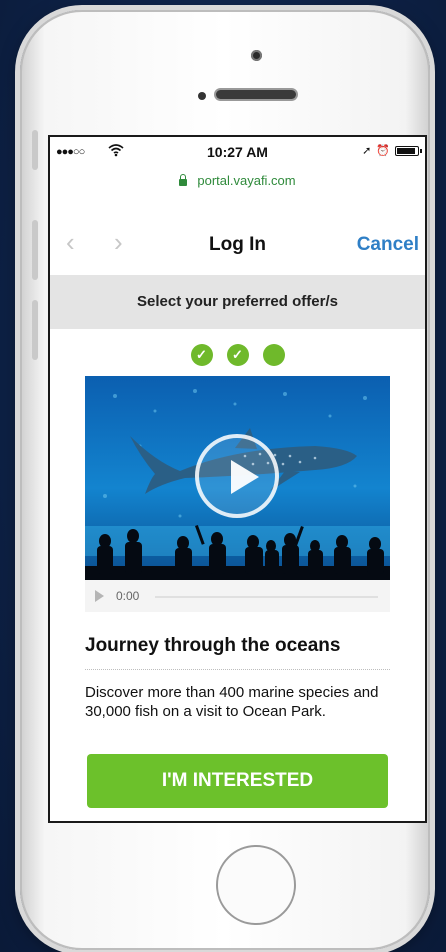 This screenshot has width=446, height=952. What do you see at coordinates (128, 596) in the screenshot?
I see `video-current-time: 0:00` at bounding box center [128, 596].